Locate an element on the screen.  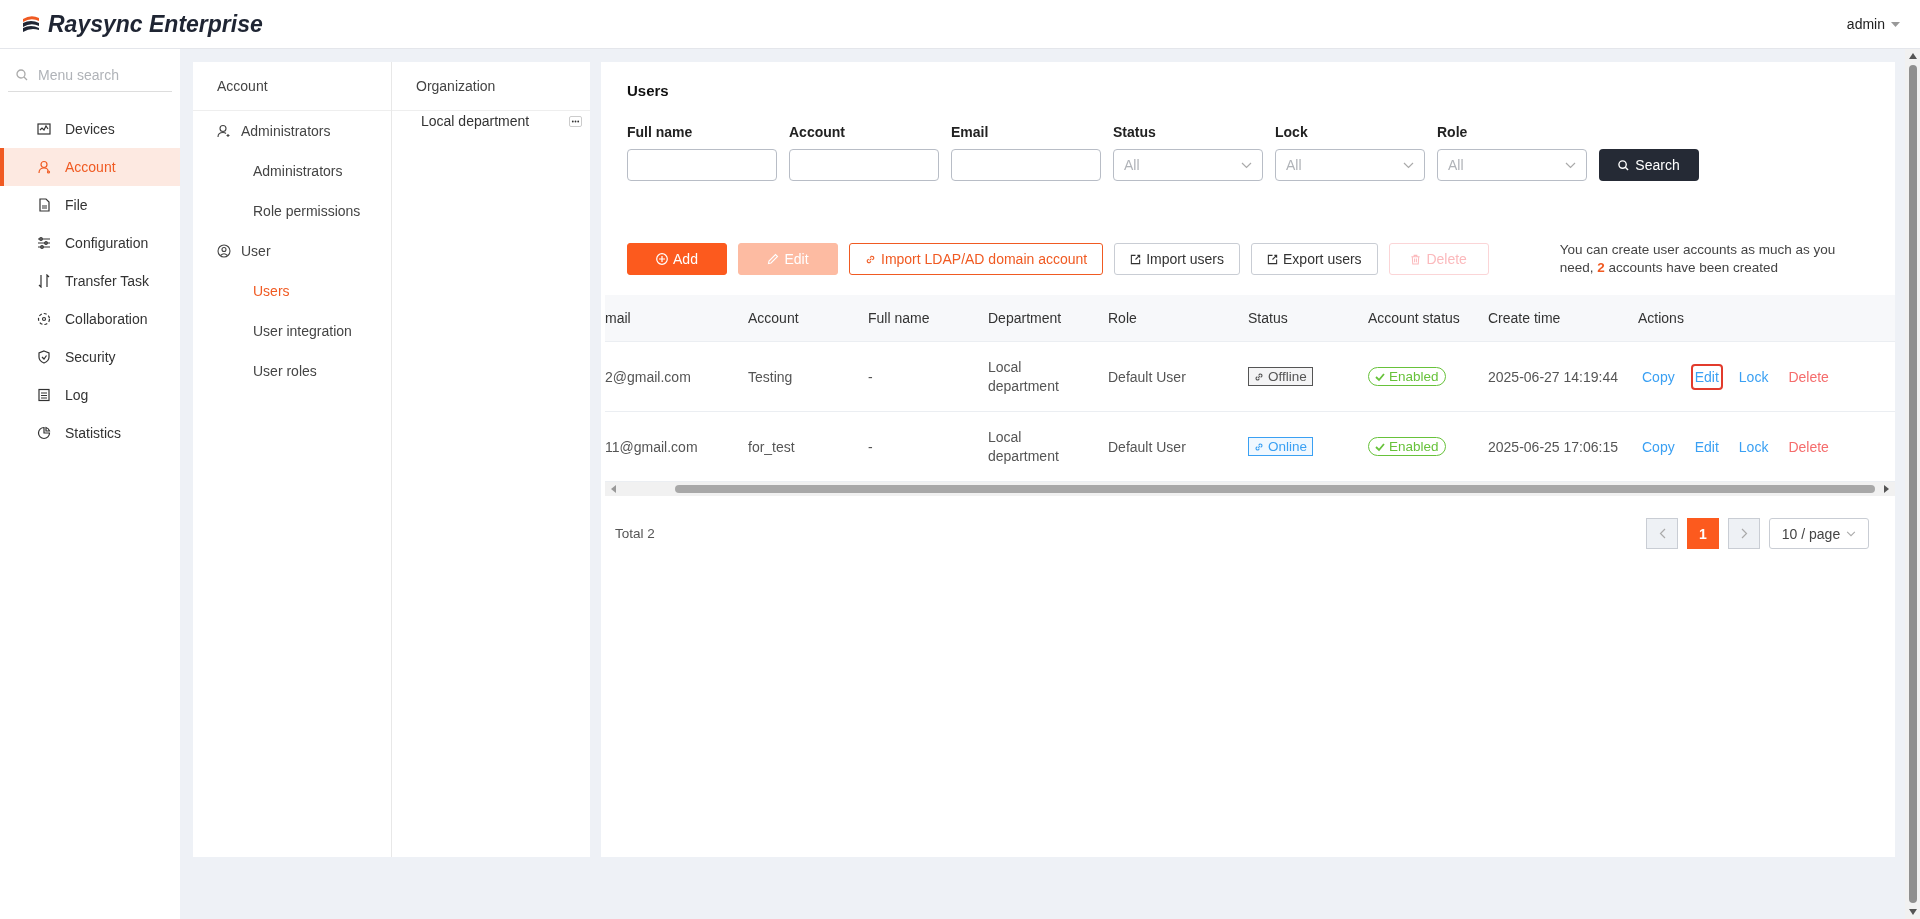
pencil-icon is located at coordinates (773, 259).